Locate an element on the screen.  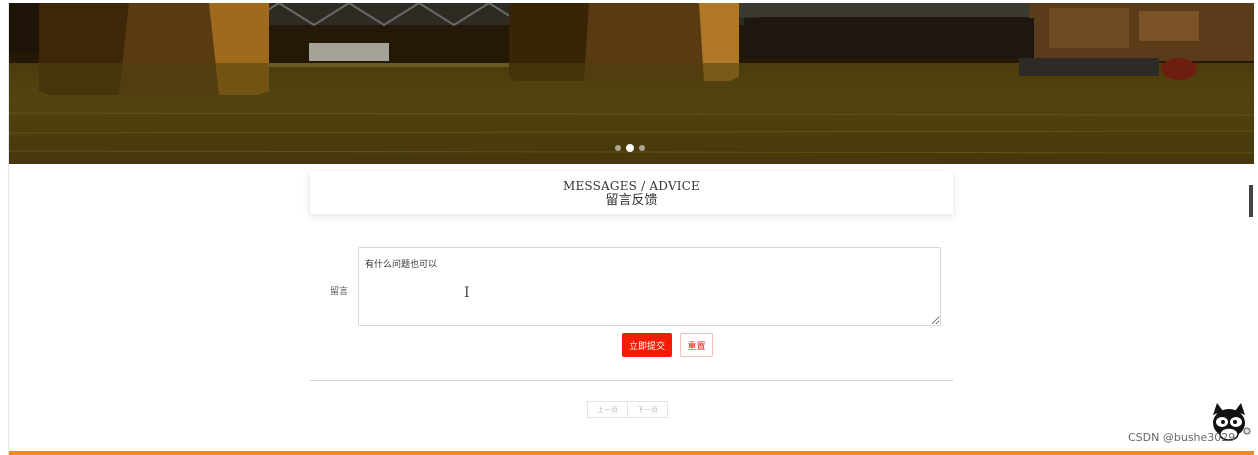
section-title-card: MESSAGES / ADVICE 留言反馈 is located at coordinates (631, 192).